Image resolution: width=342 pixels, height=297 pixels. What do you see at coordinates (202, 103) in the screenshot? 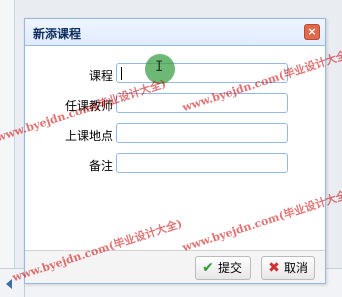
I see `teacher-input` at bounding box center [202, 103].